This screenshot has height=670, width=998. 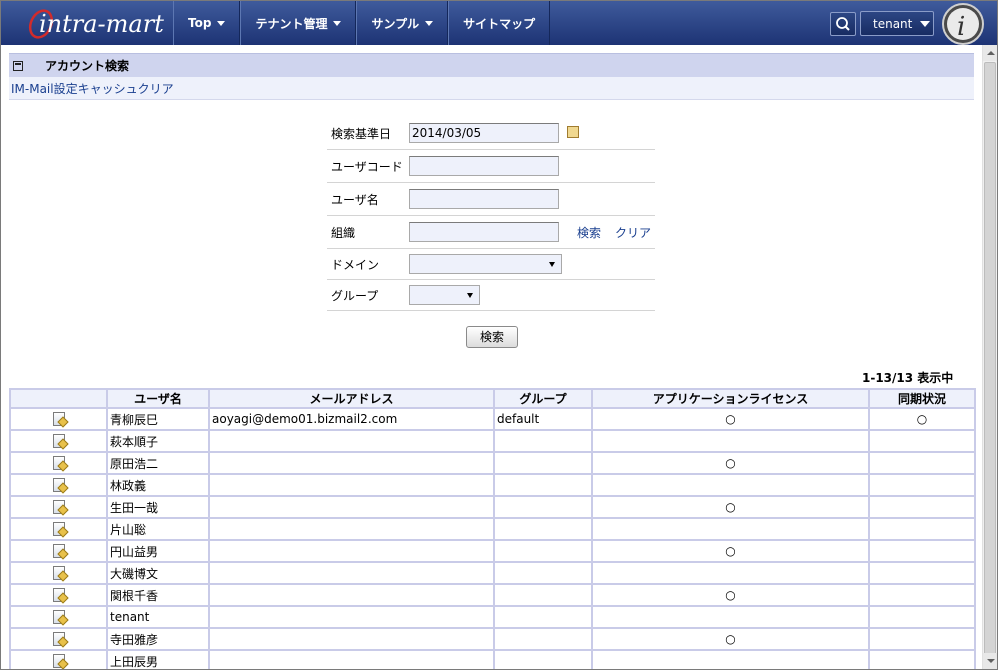 I want to click on result-count: 1-13/13 表示中, so click(x=908, y=378).